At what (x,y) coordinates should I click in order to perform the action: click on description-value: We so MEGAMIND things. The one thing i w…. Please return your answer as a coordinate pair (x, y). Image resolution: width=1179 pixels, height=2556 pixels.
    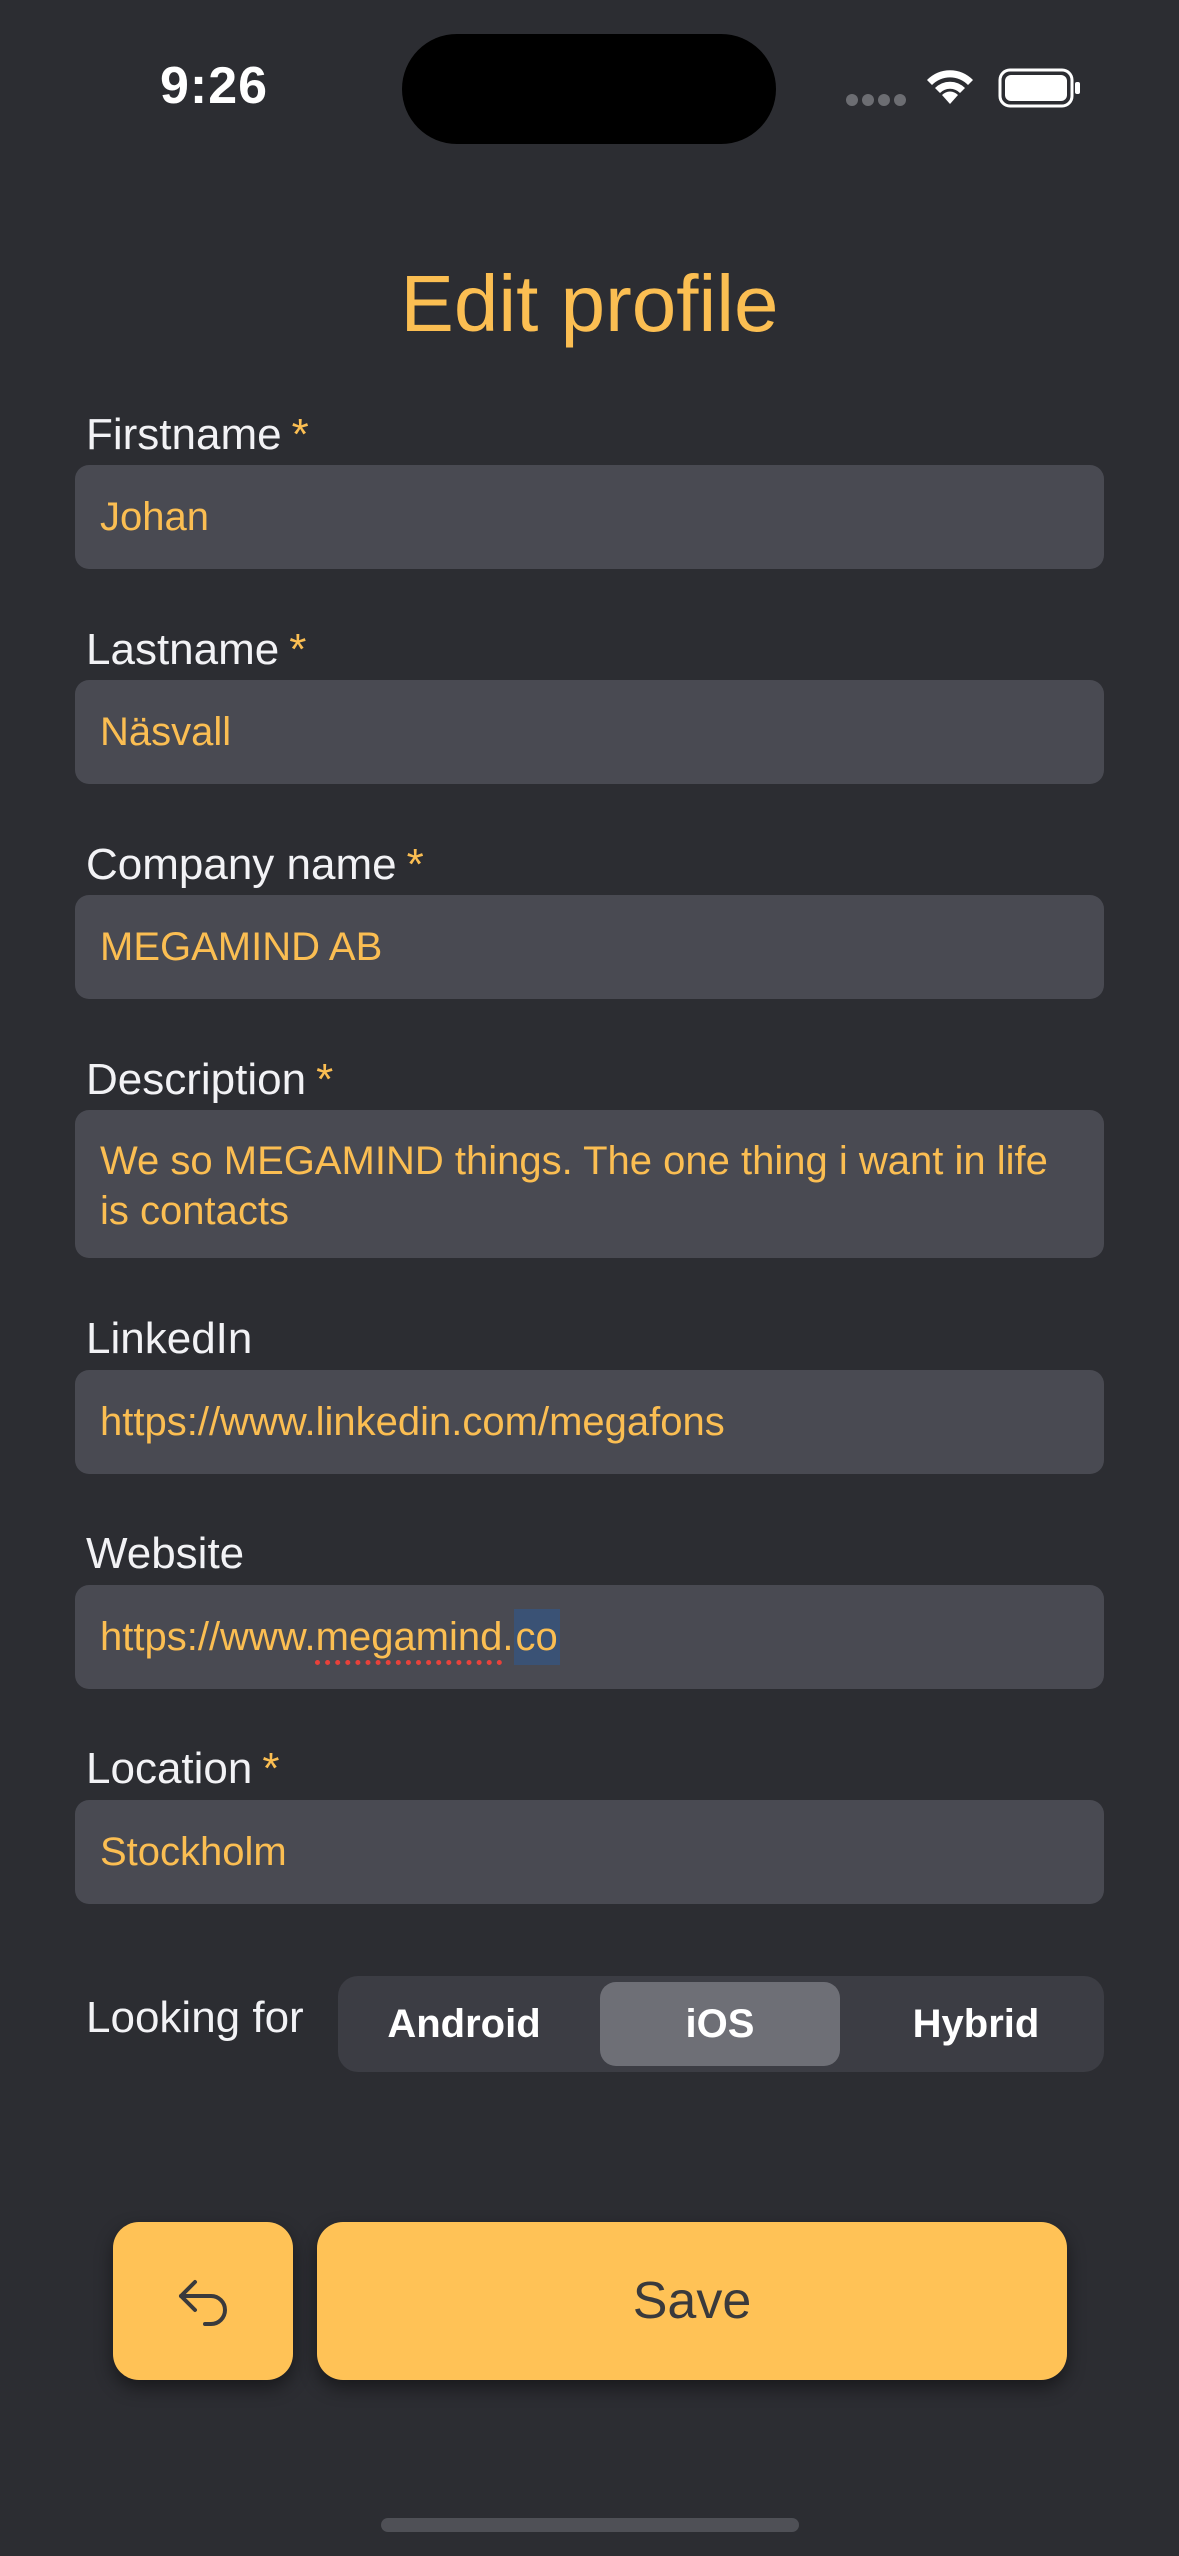
    Looking at the image, I should click on (574, 1186).